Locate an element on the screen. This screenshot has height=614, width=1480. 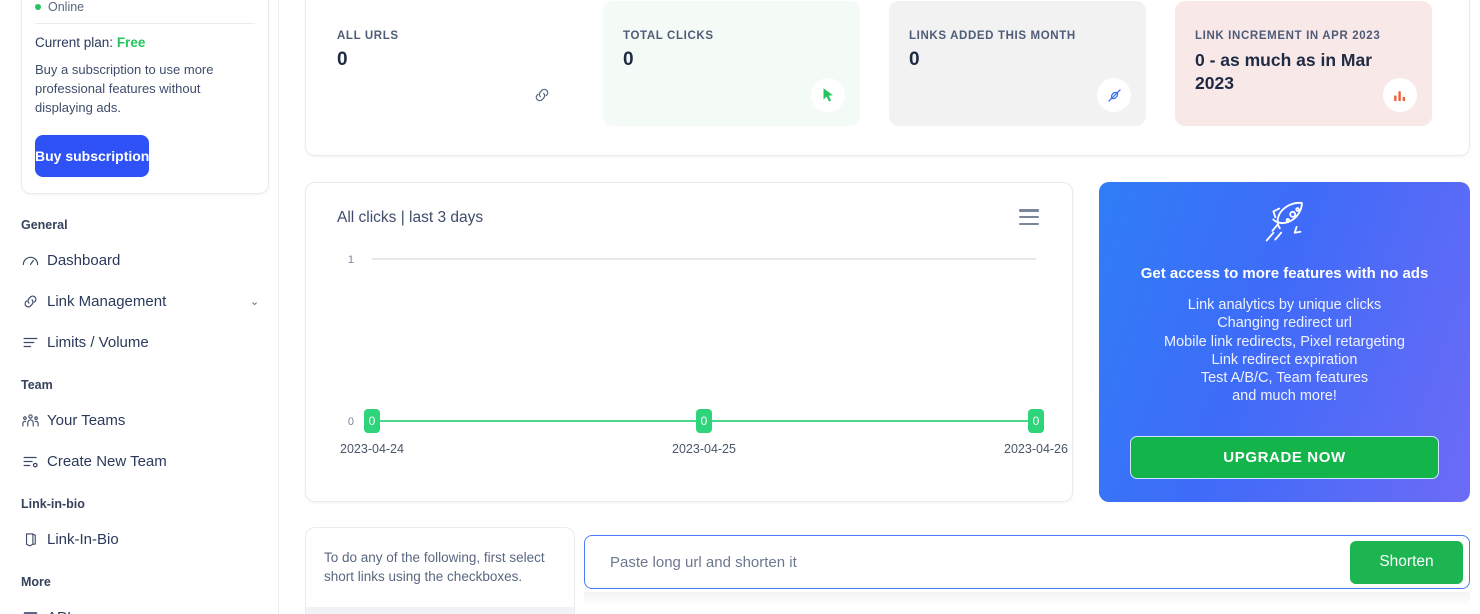
current-plan-row: Current plan: Free is located at coordinates (145, 42).